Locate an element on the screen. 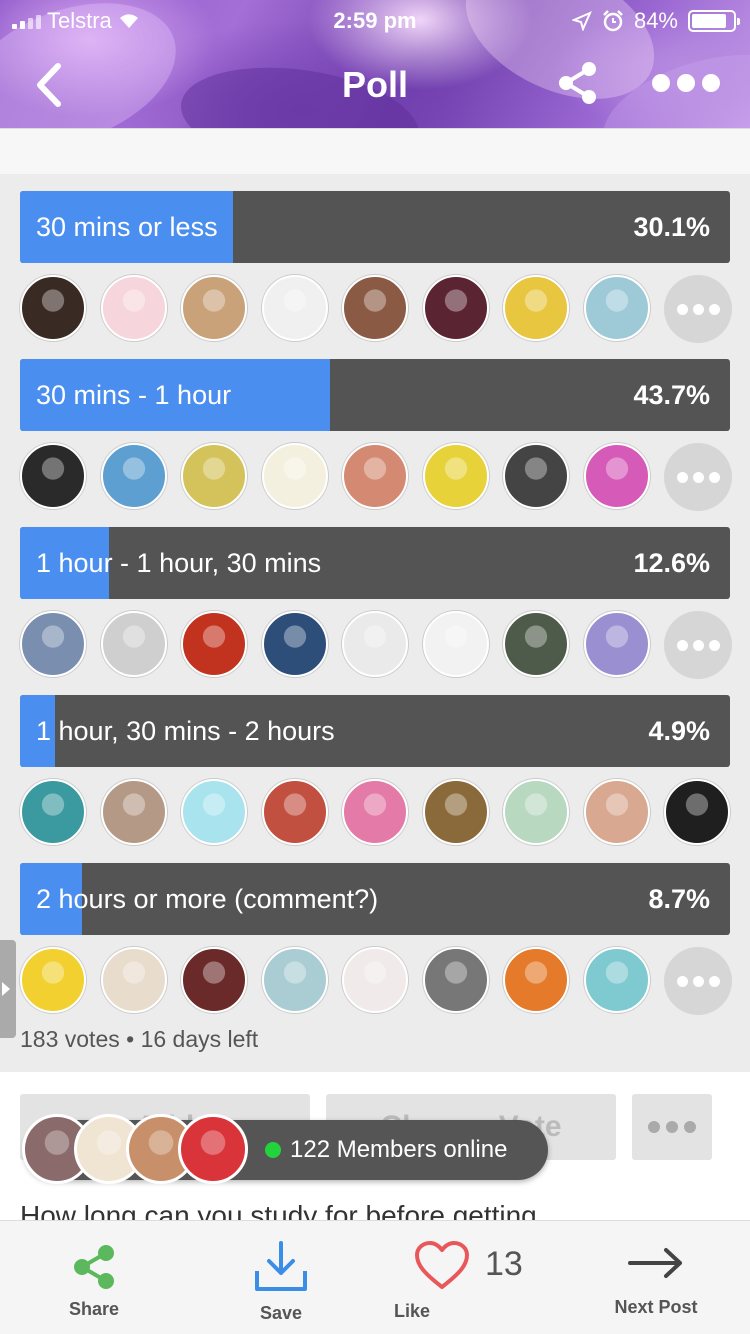 The width and height of the screenshot is (750, 1334). poll-option-percent: 30.1% is located at coordinates (671, 227).